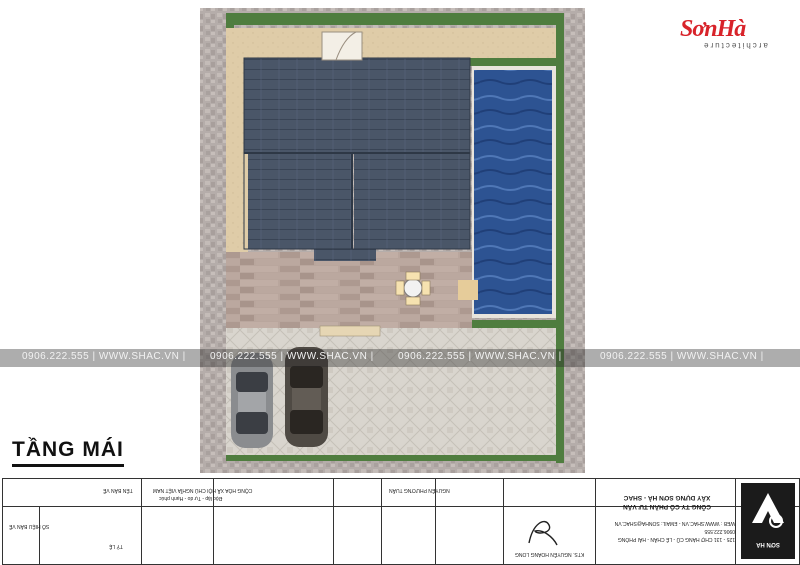 This screenshot has width=800, height=565. Describe the element at coordinates (713, 29) in the screenshot. I see `brand-logo-mark: SơnHà` at that location.